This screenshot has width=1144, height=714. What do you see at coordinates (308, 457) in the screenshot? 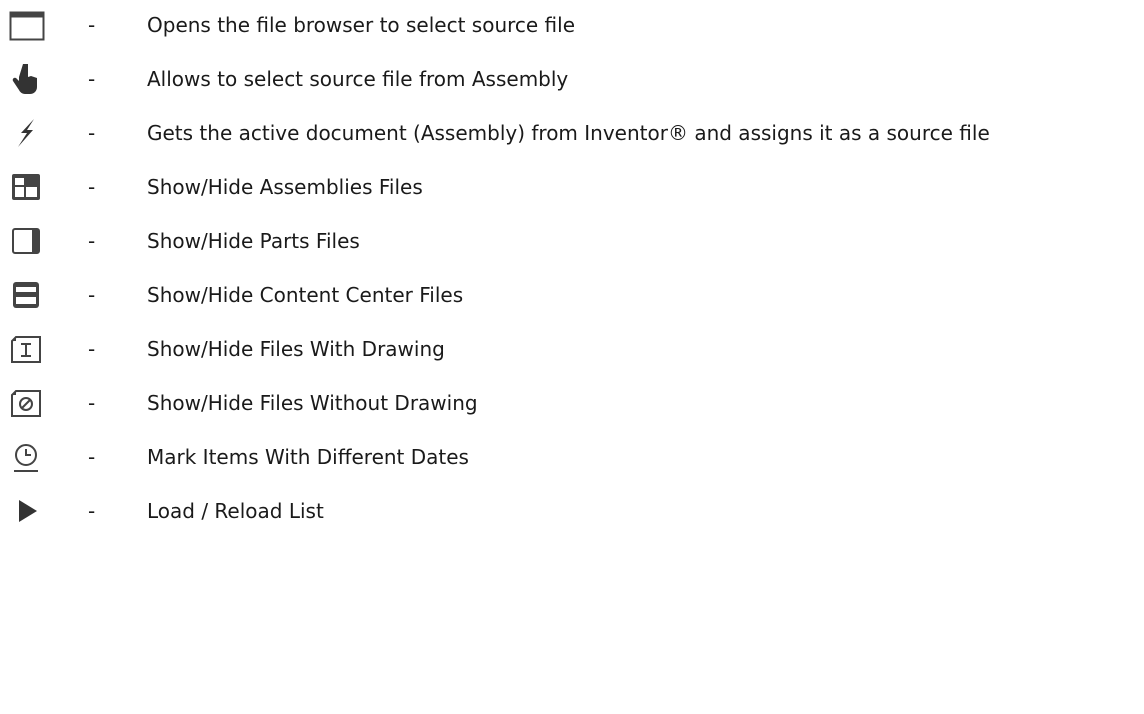
I see `legend-description: Mark Items With Different Dates` at bounding box center [308, 457].